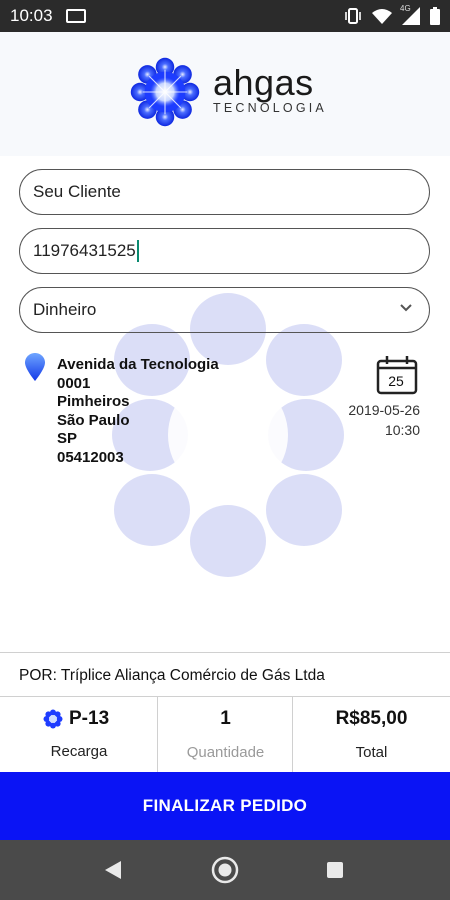 The image size is (450, 900). What do you see at coordinates (53, 719) in the screenshot?
I see `product-flower-icon` at bounding box center [53, 719].